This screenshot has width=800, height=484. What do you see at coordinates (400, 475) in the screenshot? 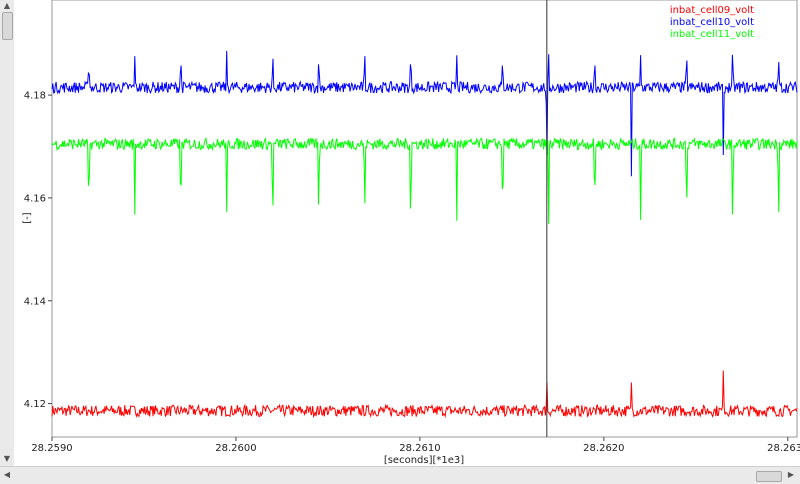
I see `horizontal-scrollbar: ◀ ▶` at bounding box center [400, 475].